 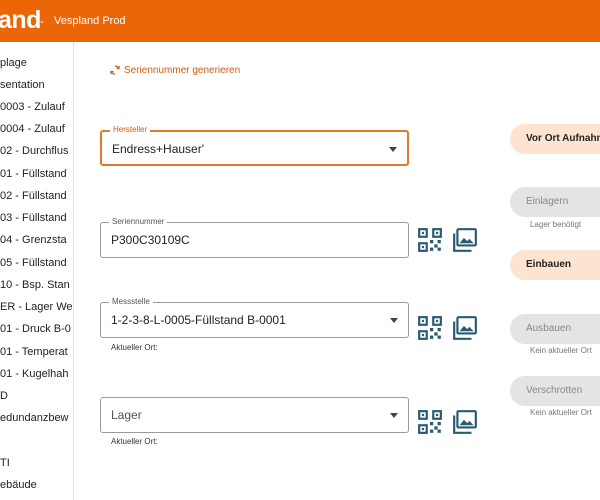 I want to click on lager-placeholder: Lager, so click(x=126, y=415).